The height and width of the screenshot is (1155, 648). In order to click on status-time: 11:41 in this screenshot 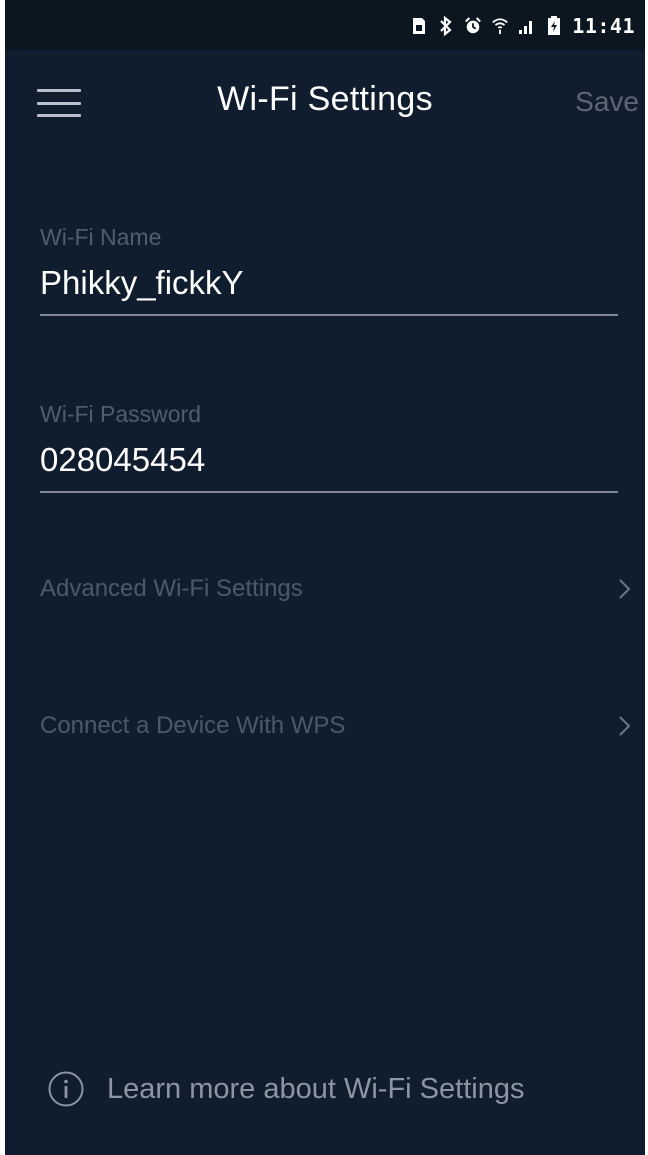, I will do `click(603, 26)`.